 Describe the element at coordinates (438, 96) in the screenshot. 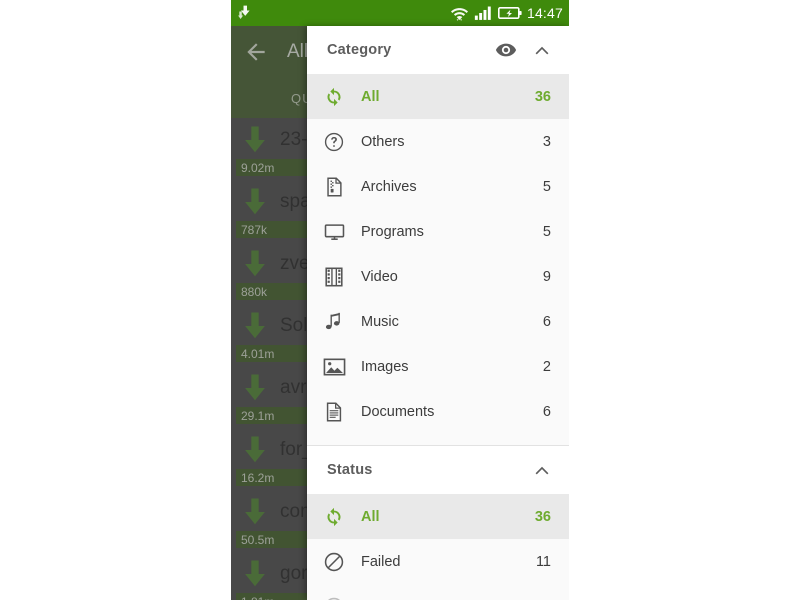

I see `category-item-all: All 36` at that location.